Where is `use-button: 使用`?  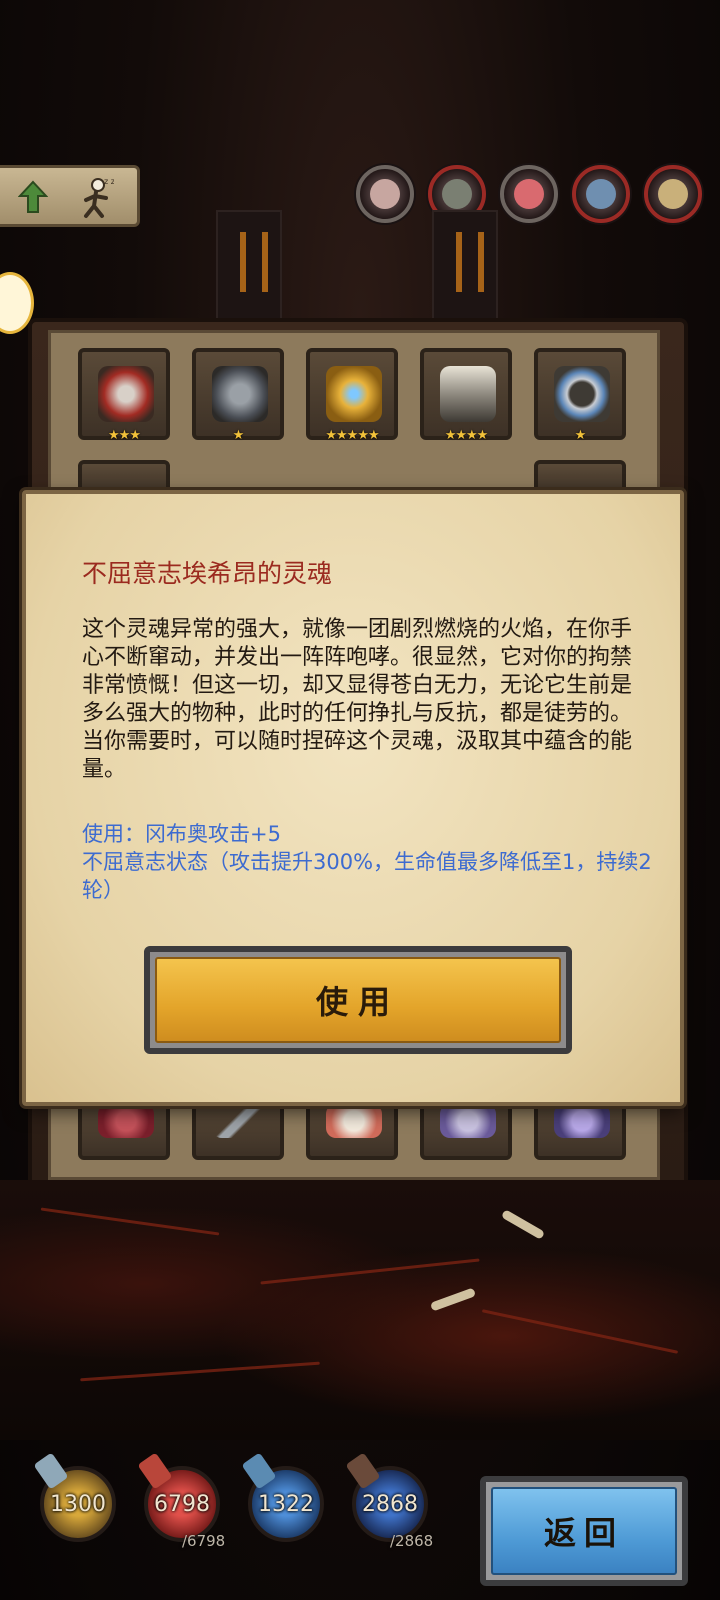 use-button: 使用 is located at coordinates (358, 1000).